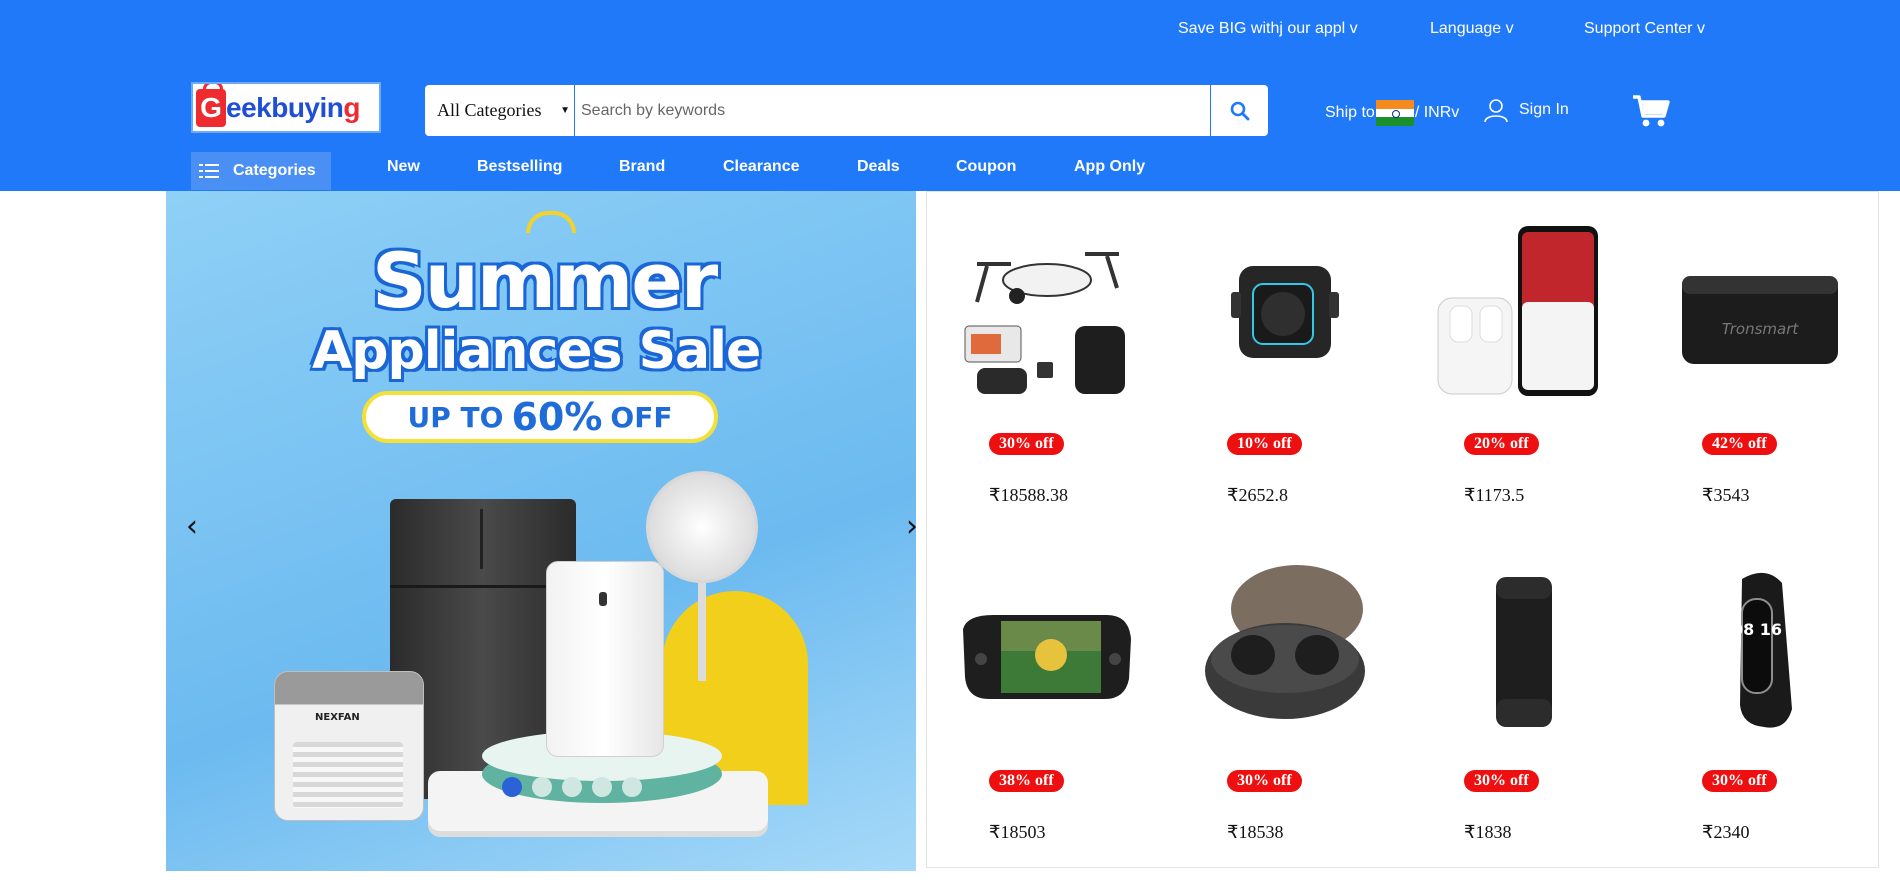 The width and height of the screenshot is (1900, 892). I want to click on sign-in-label: Sign In, so click(1544, 109).